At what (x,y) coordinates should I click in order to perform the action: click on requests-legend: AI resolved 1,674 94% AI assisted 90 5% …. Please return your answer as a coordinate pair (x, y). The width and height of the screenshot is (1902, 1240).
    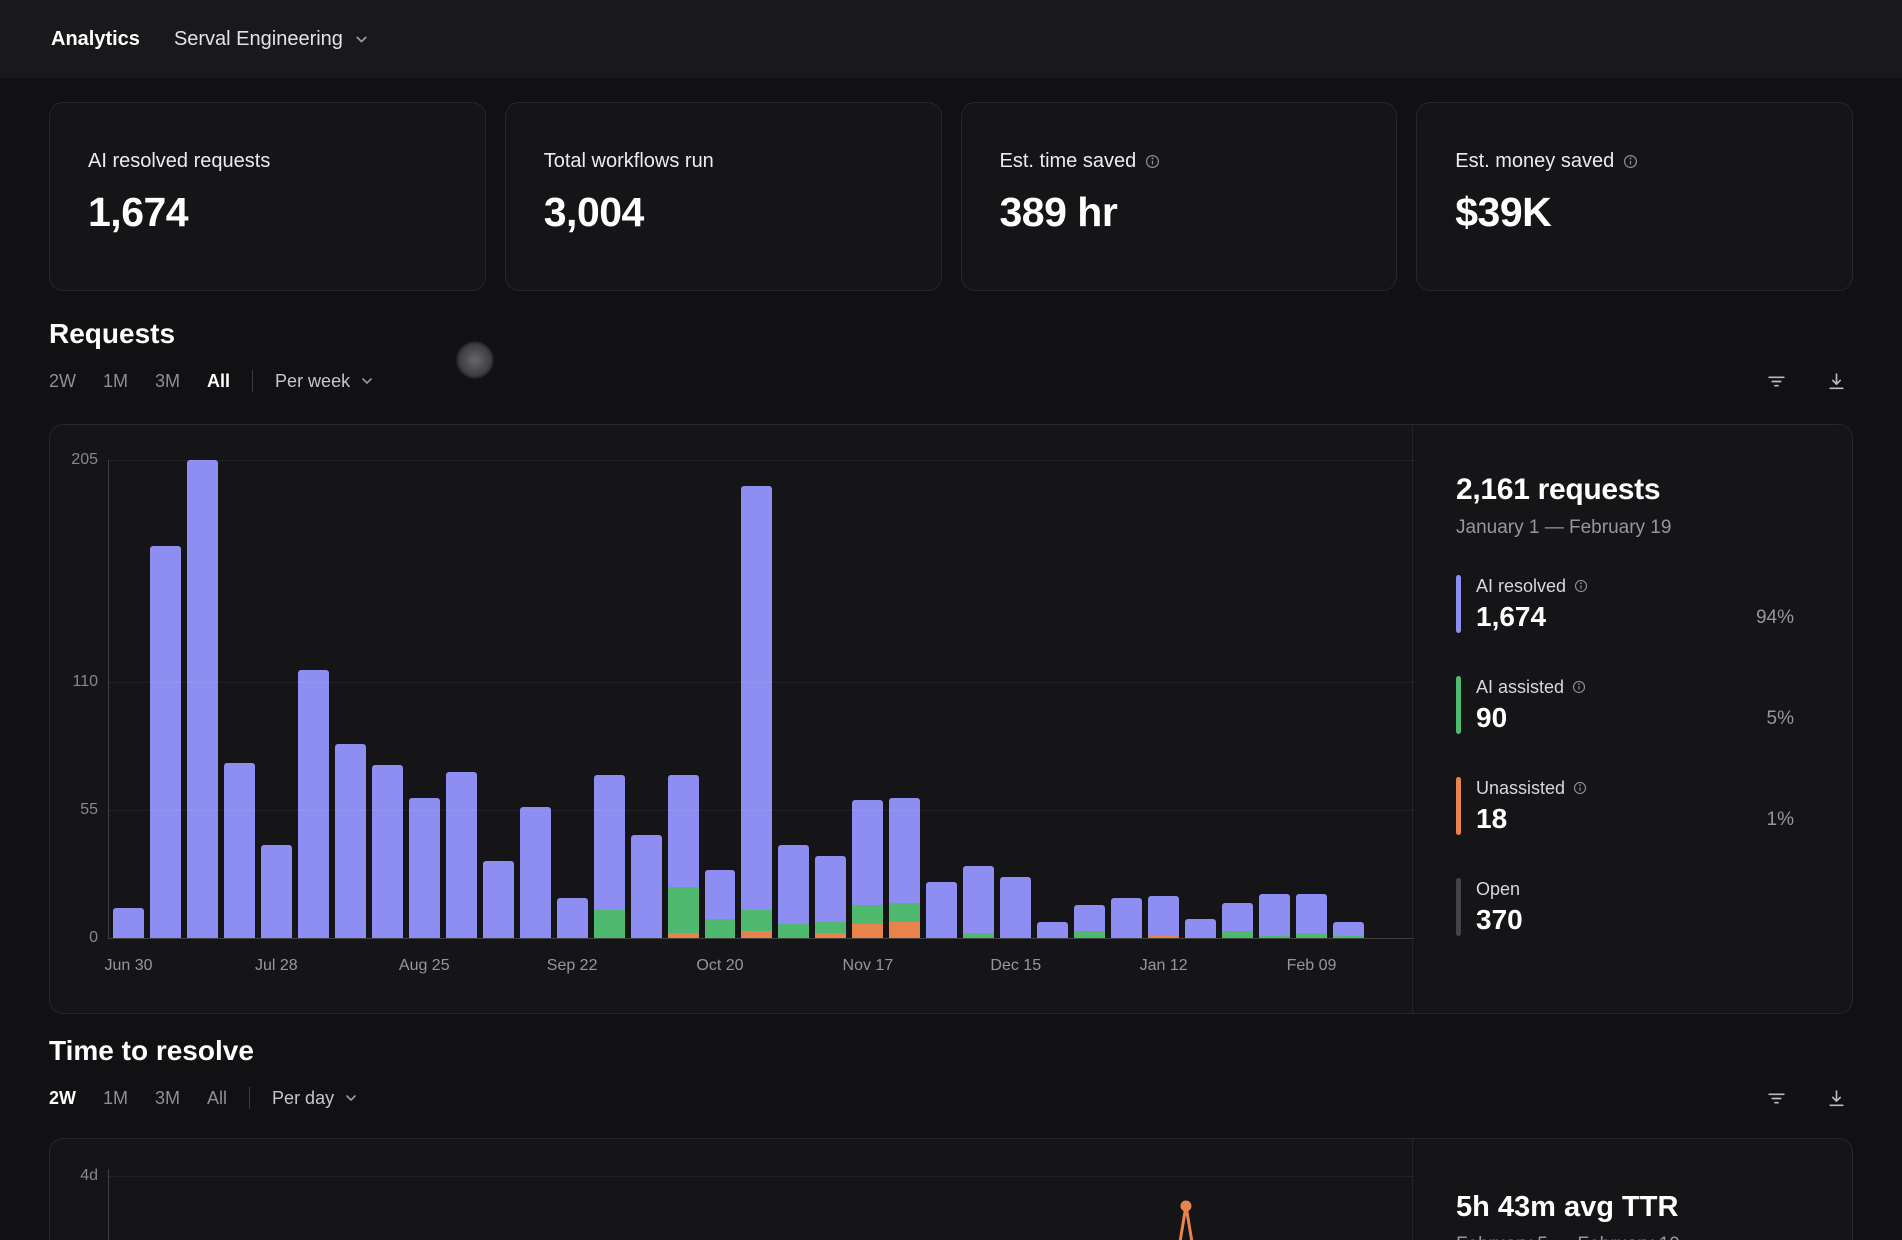
    Looking at the image, I should click on (1625, 755).